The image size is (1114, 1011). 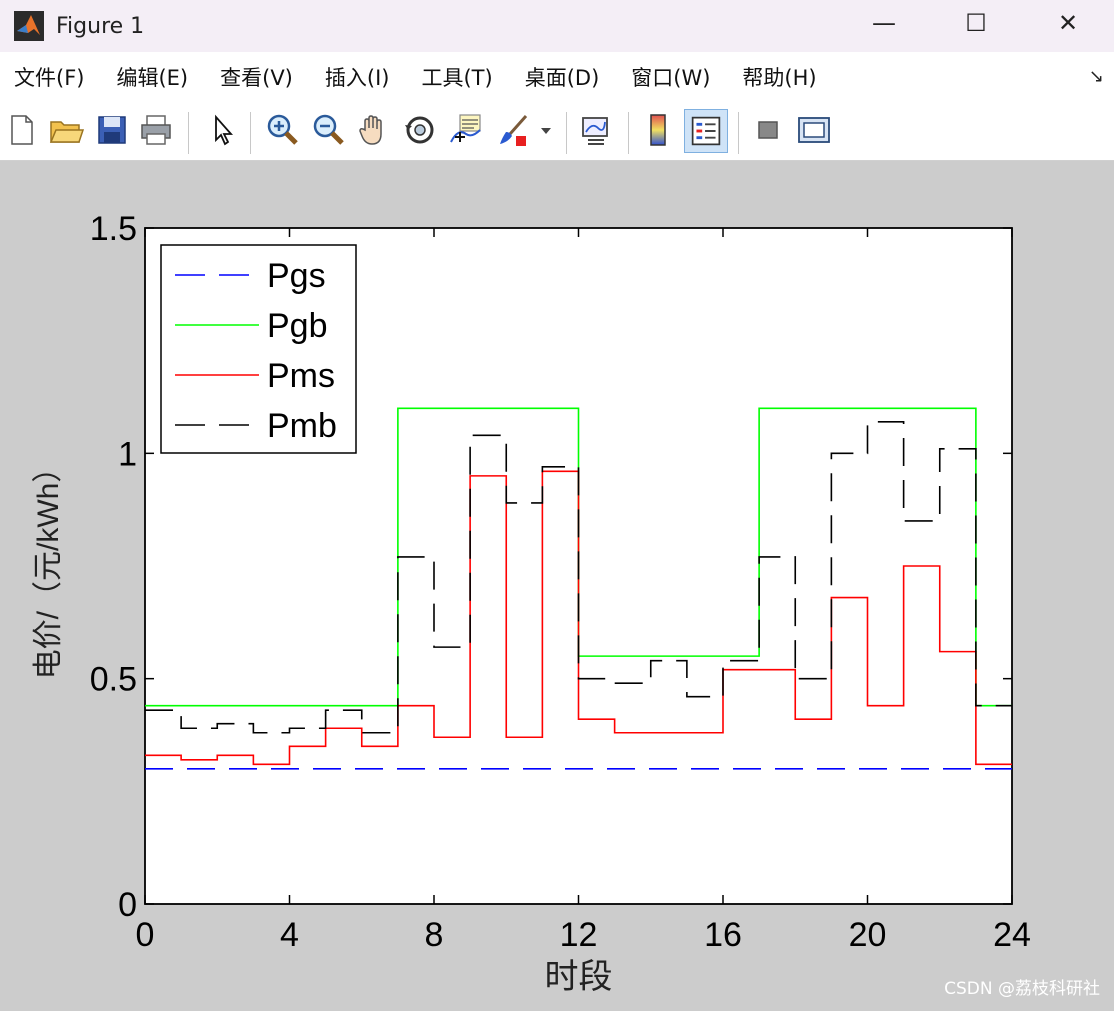 What do you see at coordinates (546, 130) in the screenshot?
I see `dropdown-icon` at bounding box center [546, 130].